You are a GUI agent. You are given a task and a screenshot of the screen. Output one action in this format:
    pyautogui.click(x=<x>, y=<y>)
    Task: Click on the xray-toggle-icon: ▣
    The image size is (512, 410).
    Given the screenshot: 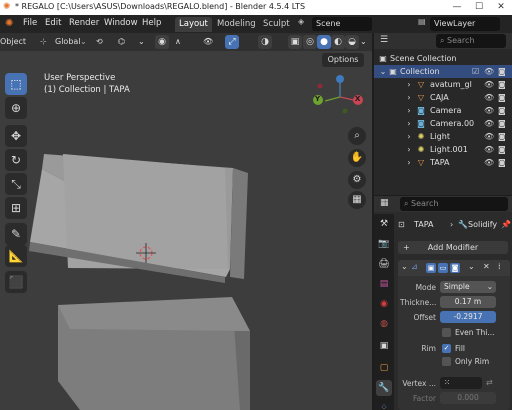 What is the action you would take?
    pyautogui.click(x=295, y=42)
    